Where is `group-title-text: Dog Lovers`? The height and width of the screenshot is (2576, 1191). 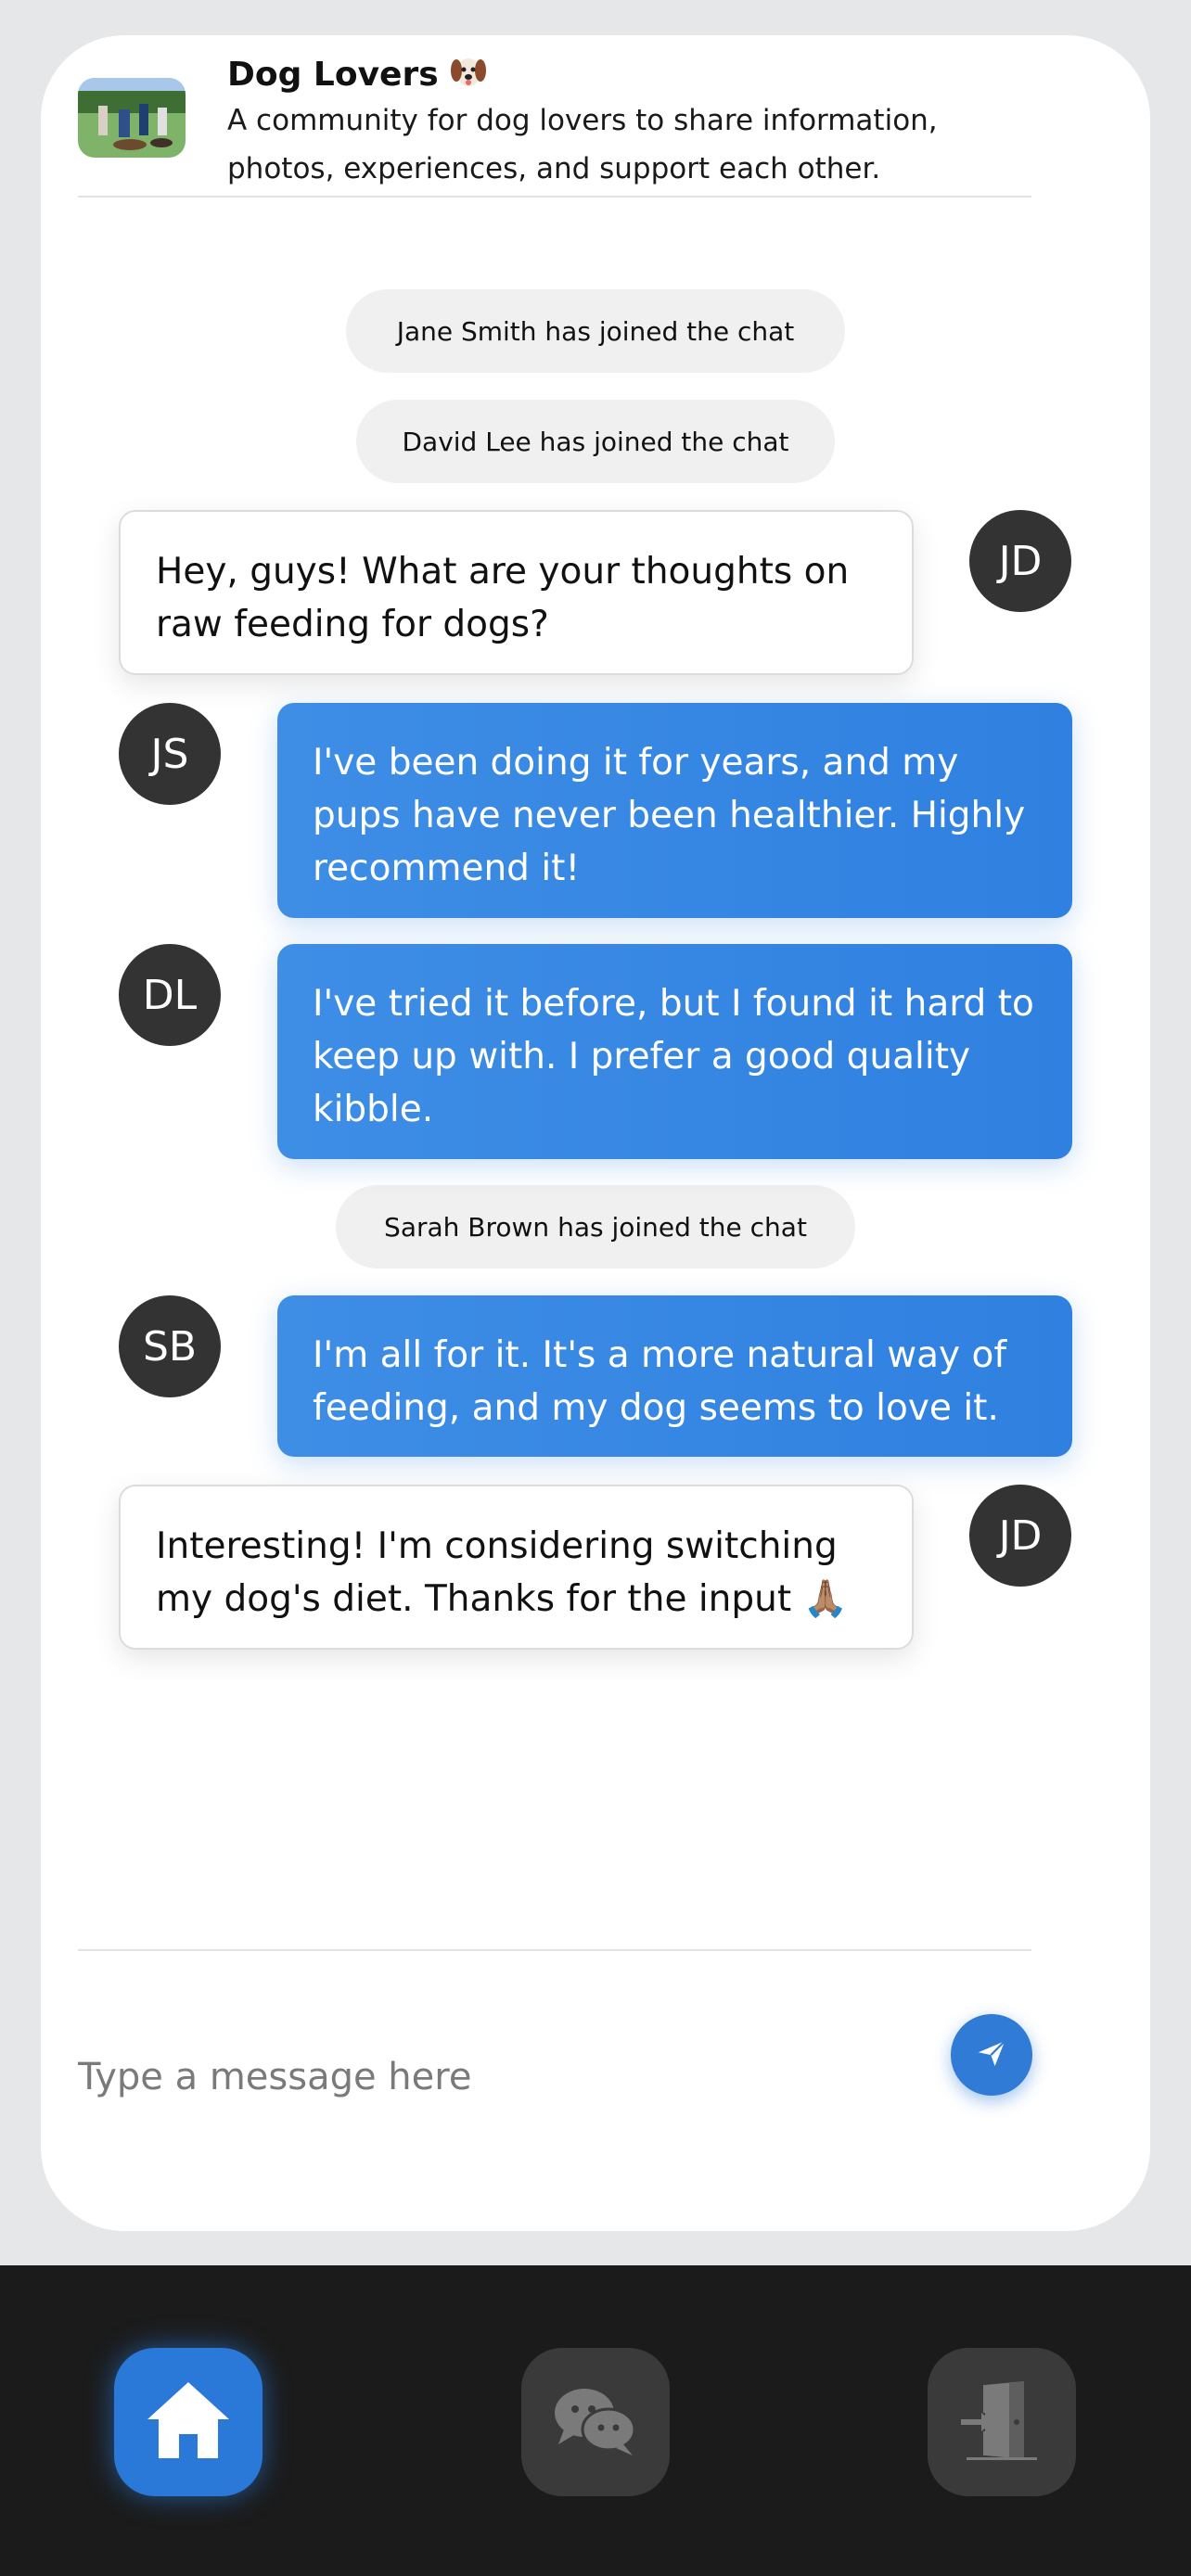
group-title-text: Dog Lovers is located at coordinates (333, 75).